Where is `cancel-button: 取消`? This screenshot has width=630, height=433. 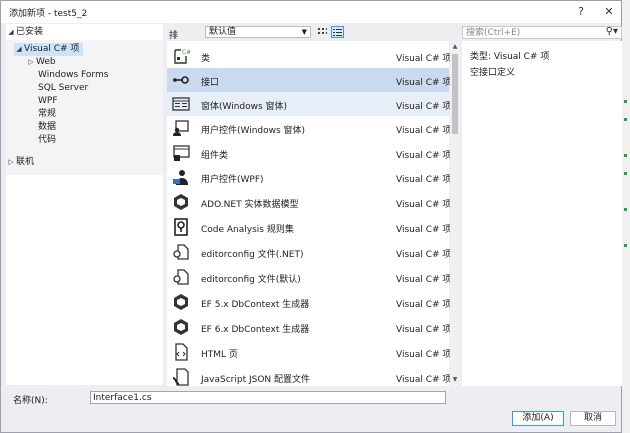 cancel-button: 取消 is located at coordinates (593, 418).